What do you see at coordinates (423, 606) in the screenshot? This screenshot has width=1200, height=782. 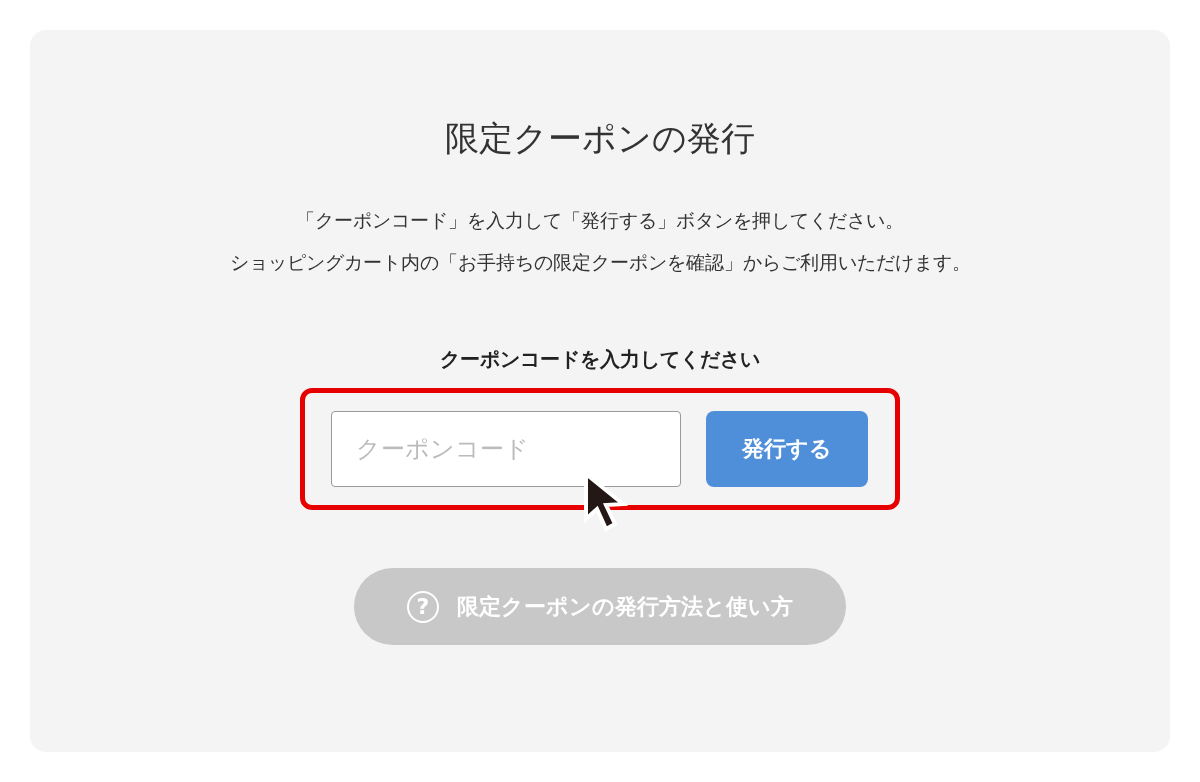 I see `help-icon: ?` at bounding box center [423, 606].